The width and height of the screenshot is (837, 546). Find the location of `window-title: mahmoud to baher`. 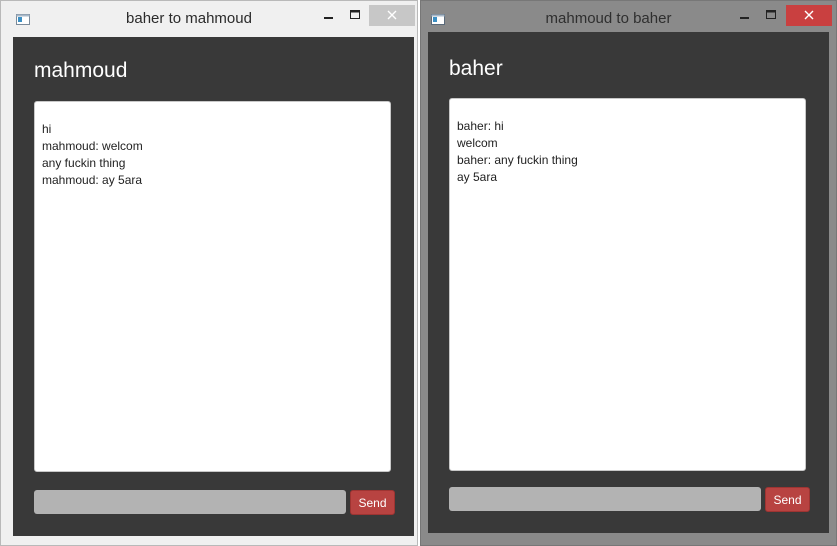

window-title: mahmoud to baher is located at coordinates (608, 18).